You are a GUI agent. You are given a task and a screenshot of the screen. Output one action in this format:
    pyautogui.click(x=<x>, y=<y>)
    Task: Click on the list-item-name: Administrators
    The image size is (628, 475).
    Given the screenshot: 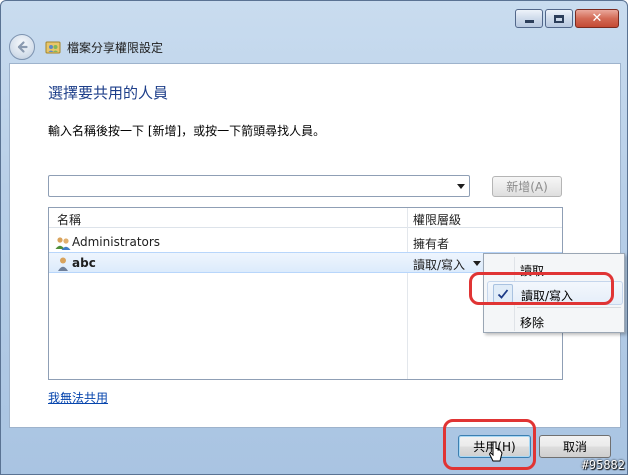 What is the action you would take?
    pyautogui.click(x=116, y=242)
    